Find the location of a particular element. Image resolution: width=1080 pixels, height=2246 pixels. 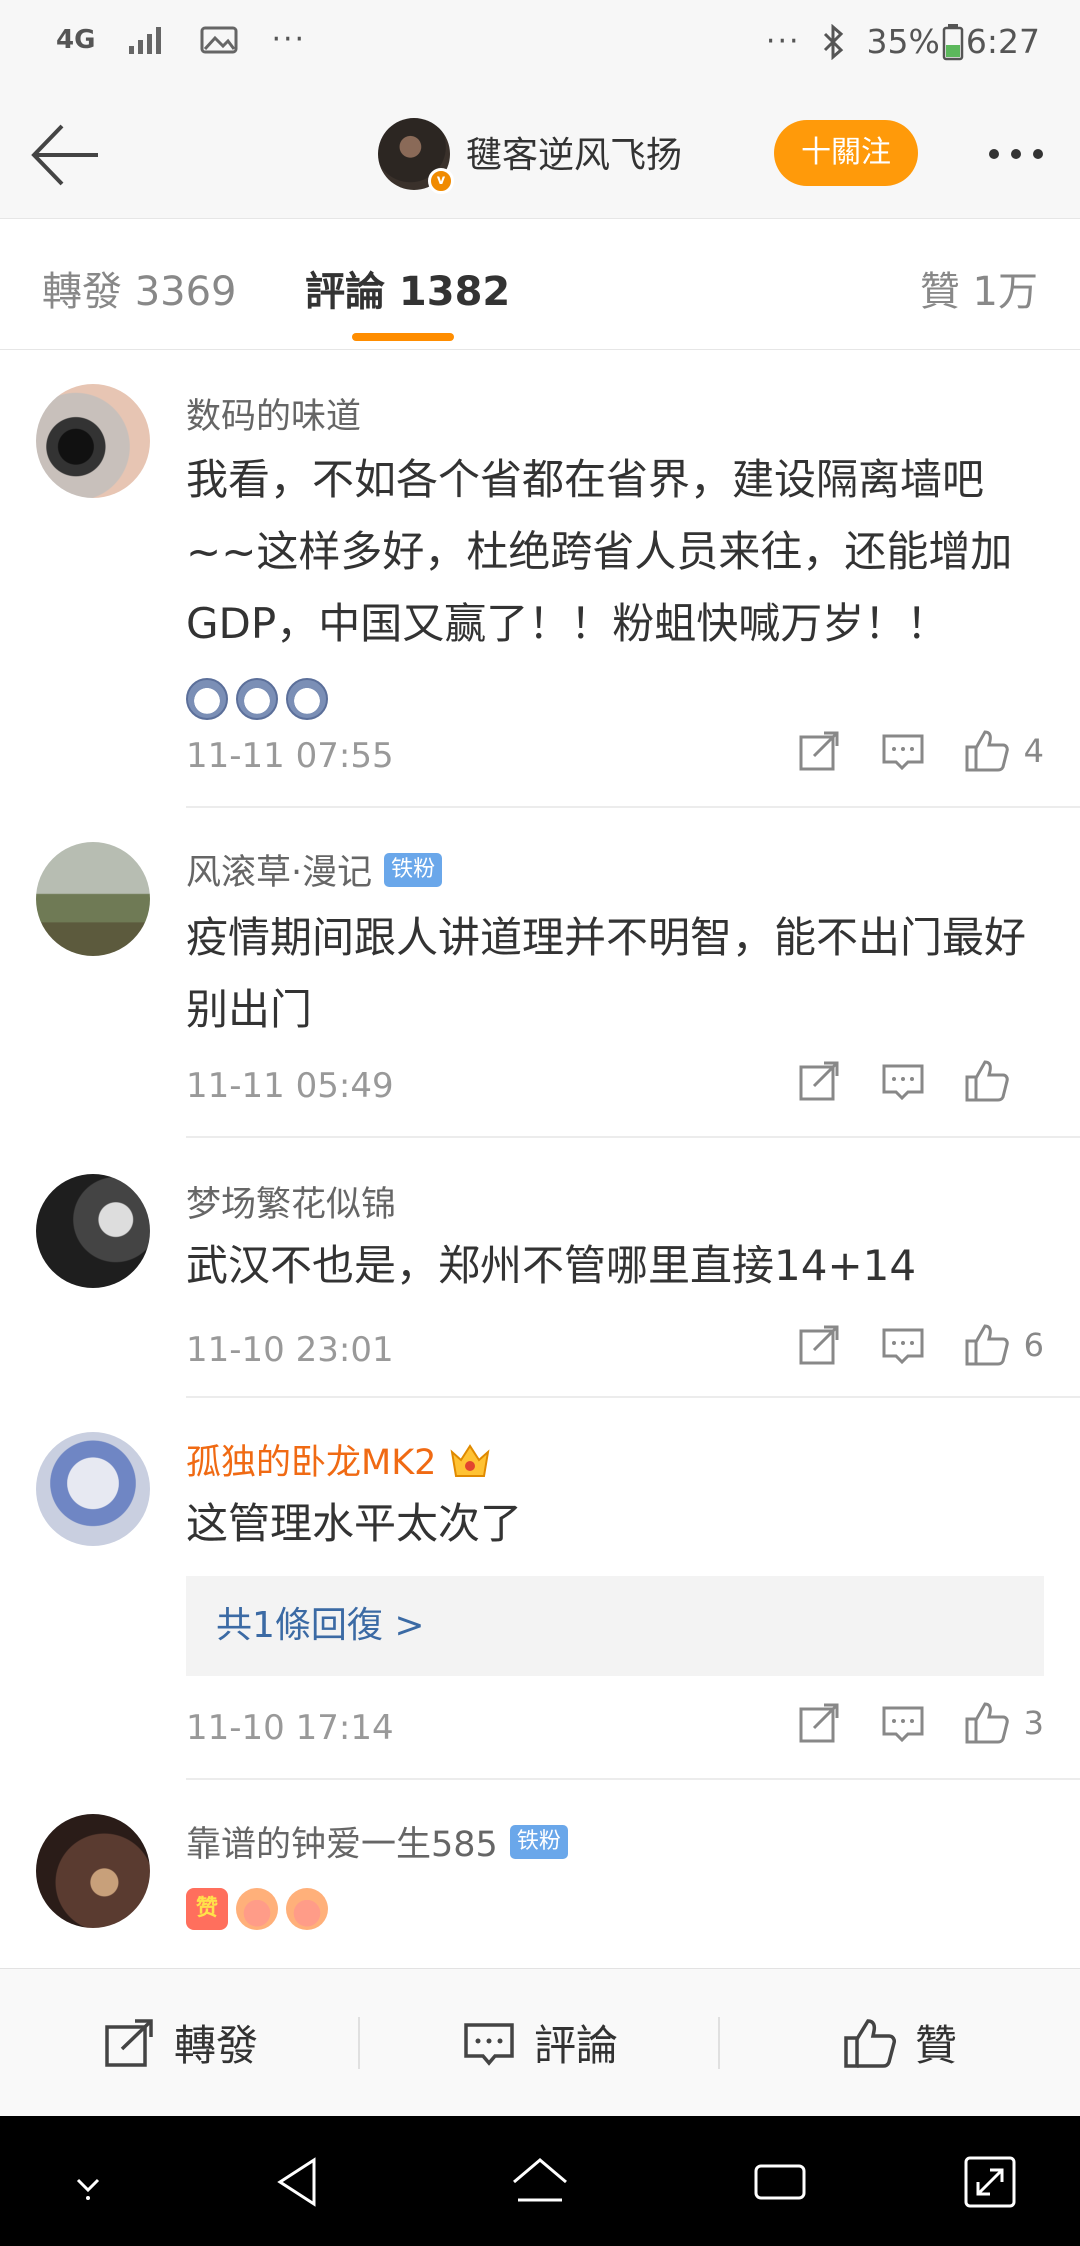

comment-text: 疫情期间跟人讲道理并不明智，能不出门最好别出门 is located at coordinates (606, 973).